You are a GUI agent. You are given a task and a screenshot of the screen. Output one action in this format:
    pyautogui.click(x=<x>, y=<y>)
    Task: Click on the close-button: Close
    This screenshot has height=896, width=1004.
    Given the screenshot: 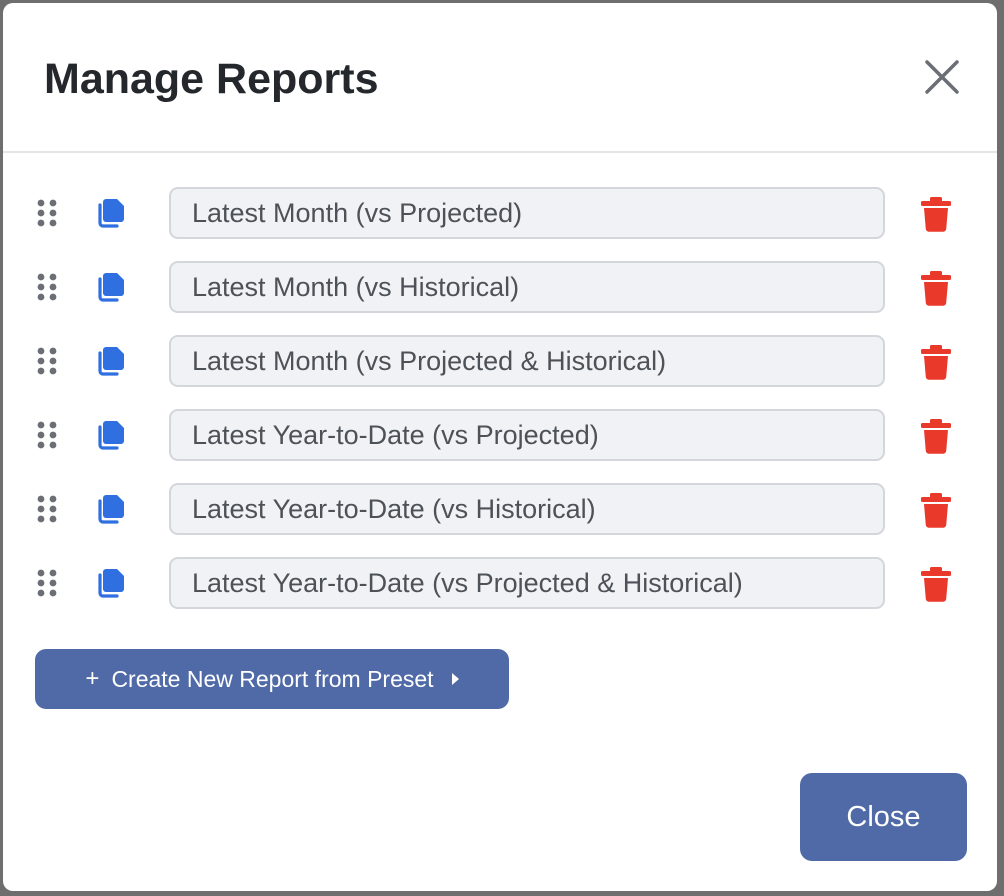 What is the action you would take?
    pyautogui.click(x=883, y=817)
    